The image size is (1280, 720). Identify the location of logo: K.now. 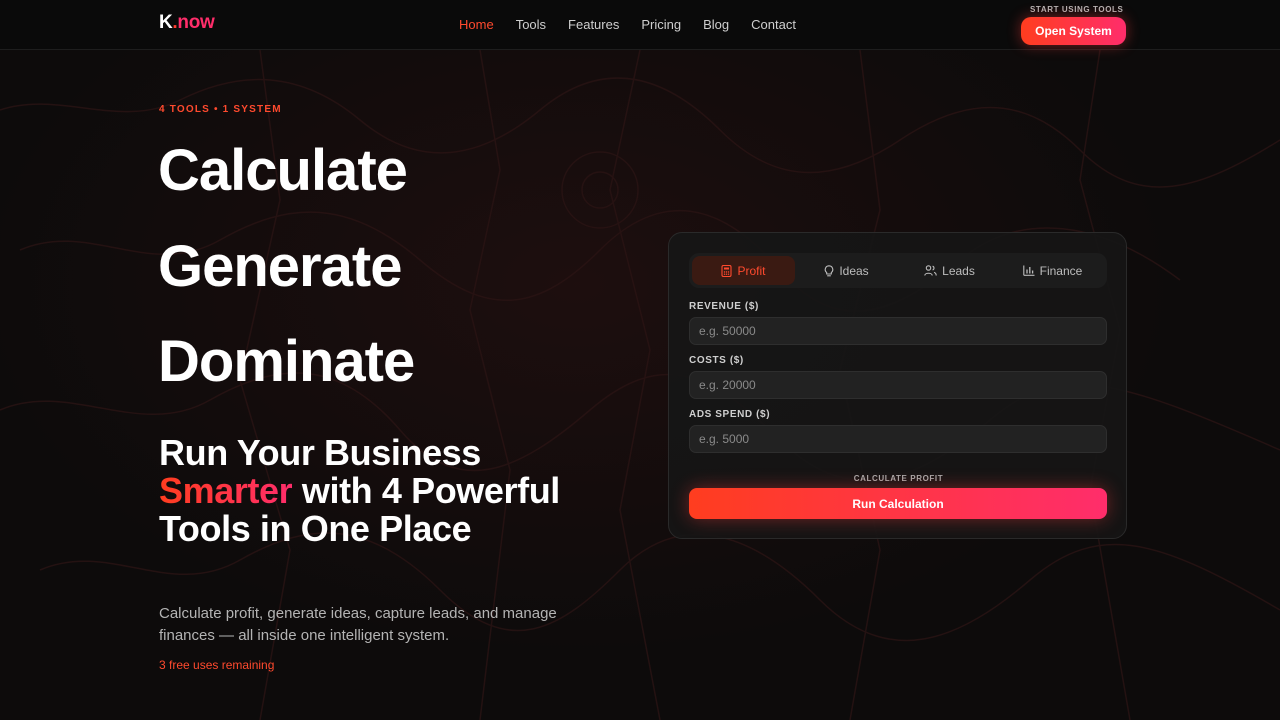
(187, 23).